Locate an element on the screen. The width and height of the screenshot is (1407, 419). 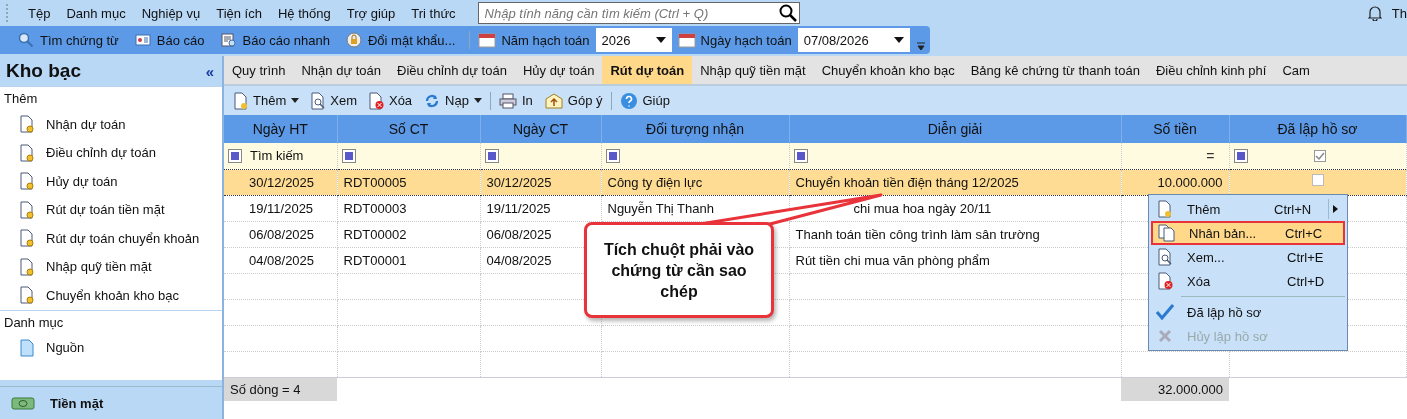
table-cell: RDT00002 is located at coordinates (375, 234).